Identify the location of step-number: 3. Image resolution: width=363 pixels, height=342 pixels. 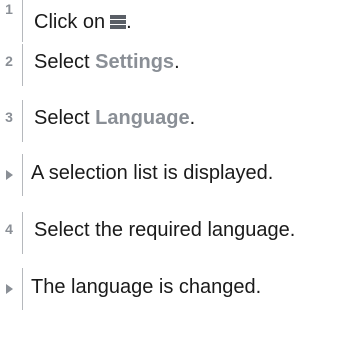
(9, 117).